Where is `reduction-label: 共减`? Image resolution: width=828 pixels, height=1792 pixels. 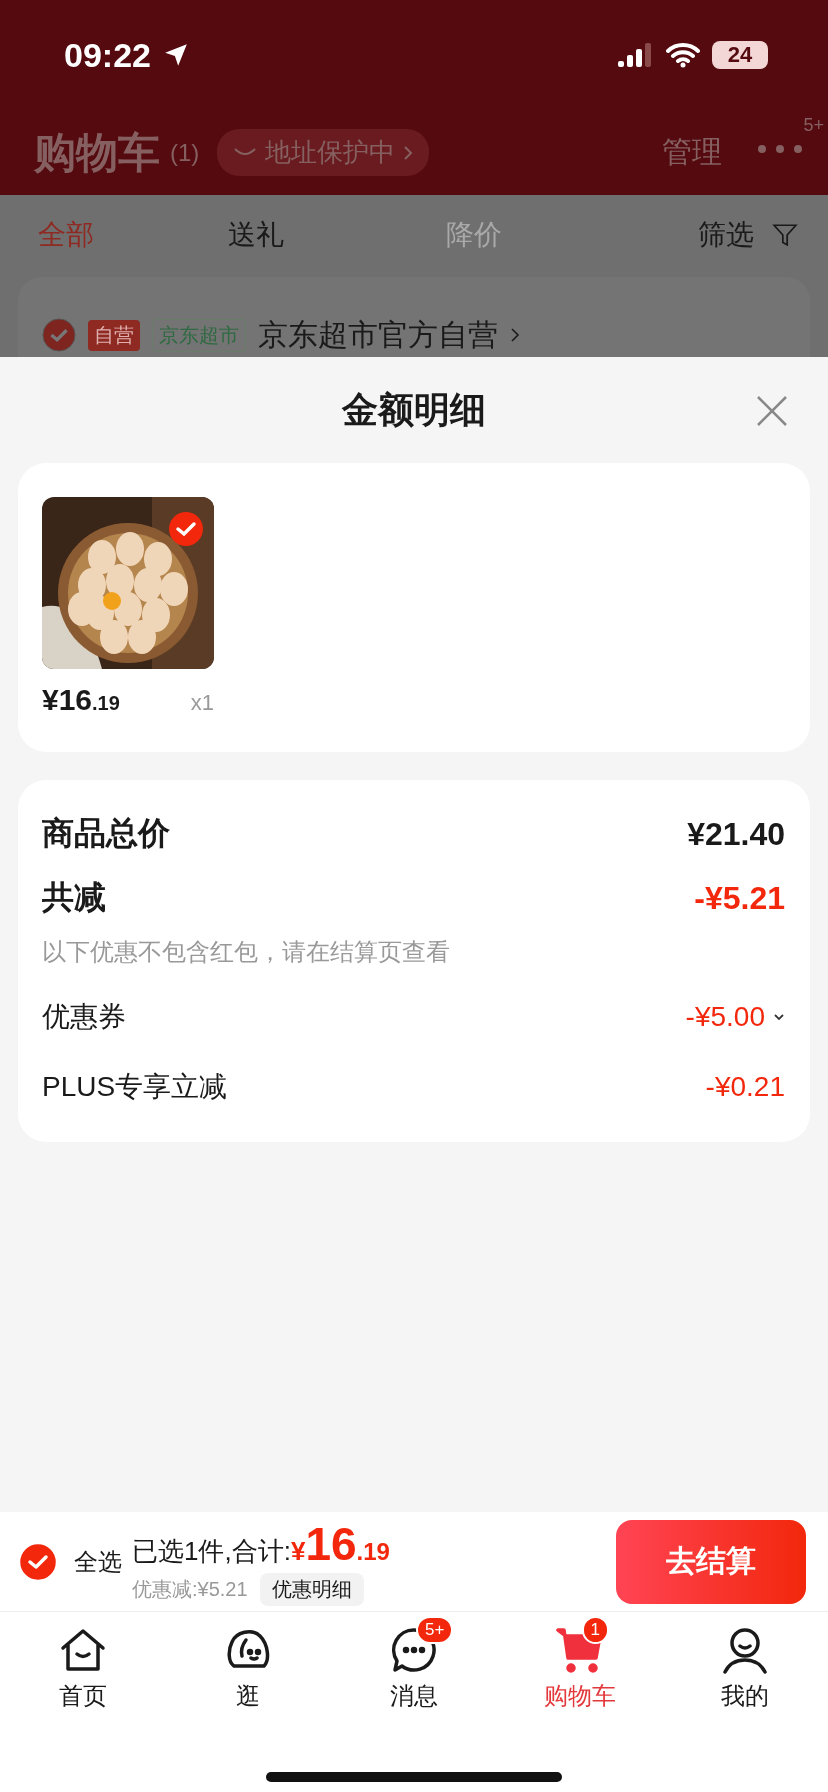 reduction-label: 共减 is located at coordinates (74, 897).